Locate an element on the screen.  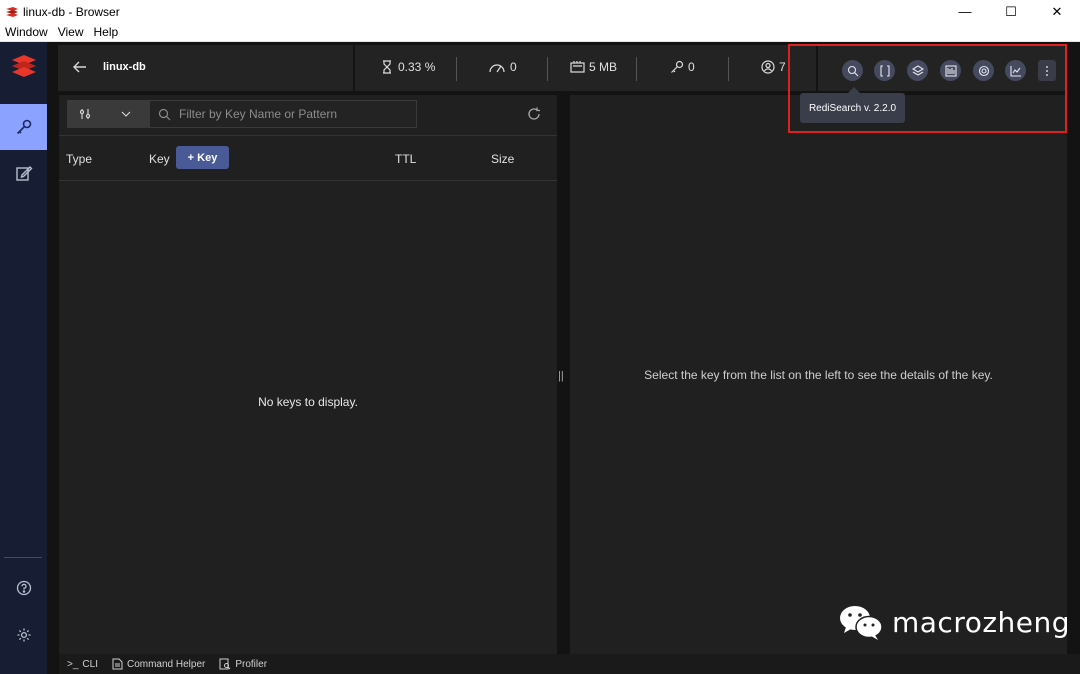
help-icon is located at coordinates (23, 588).